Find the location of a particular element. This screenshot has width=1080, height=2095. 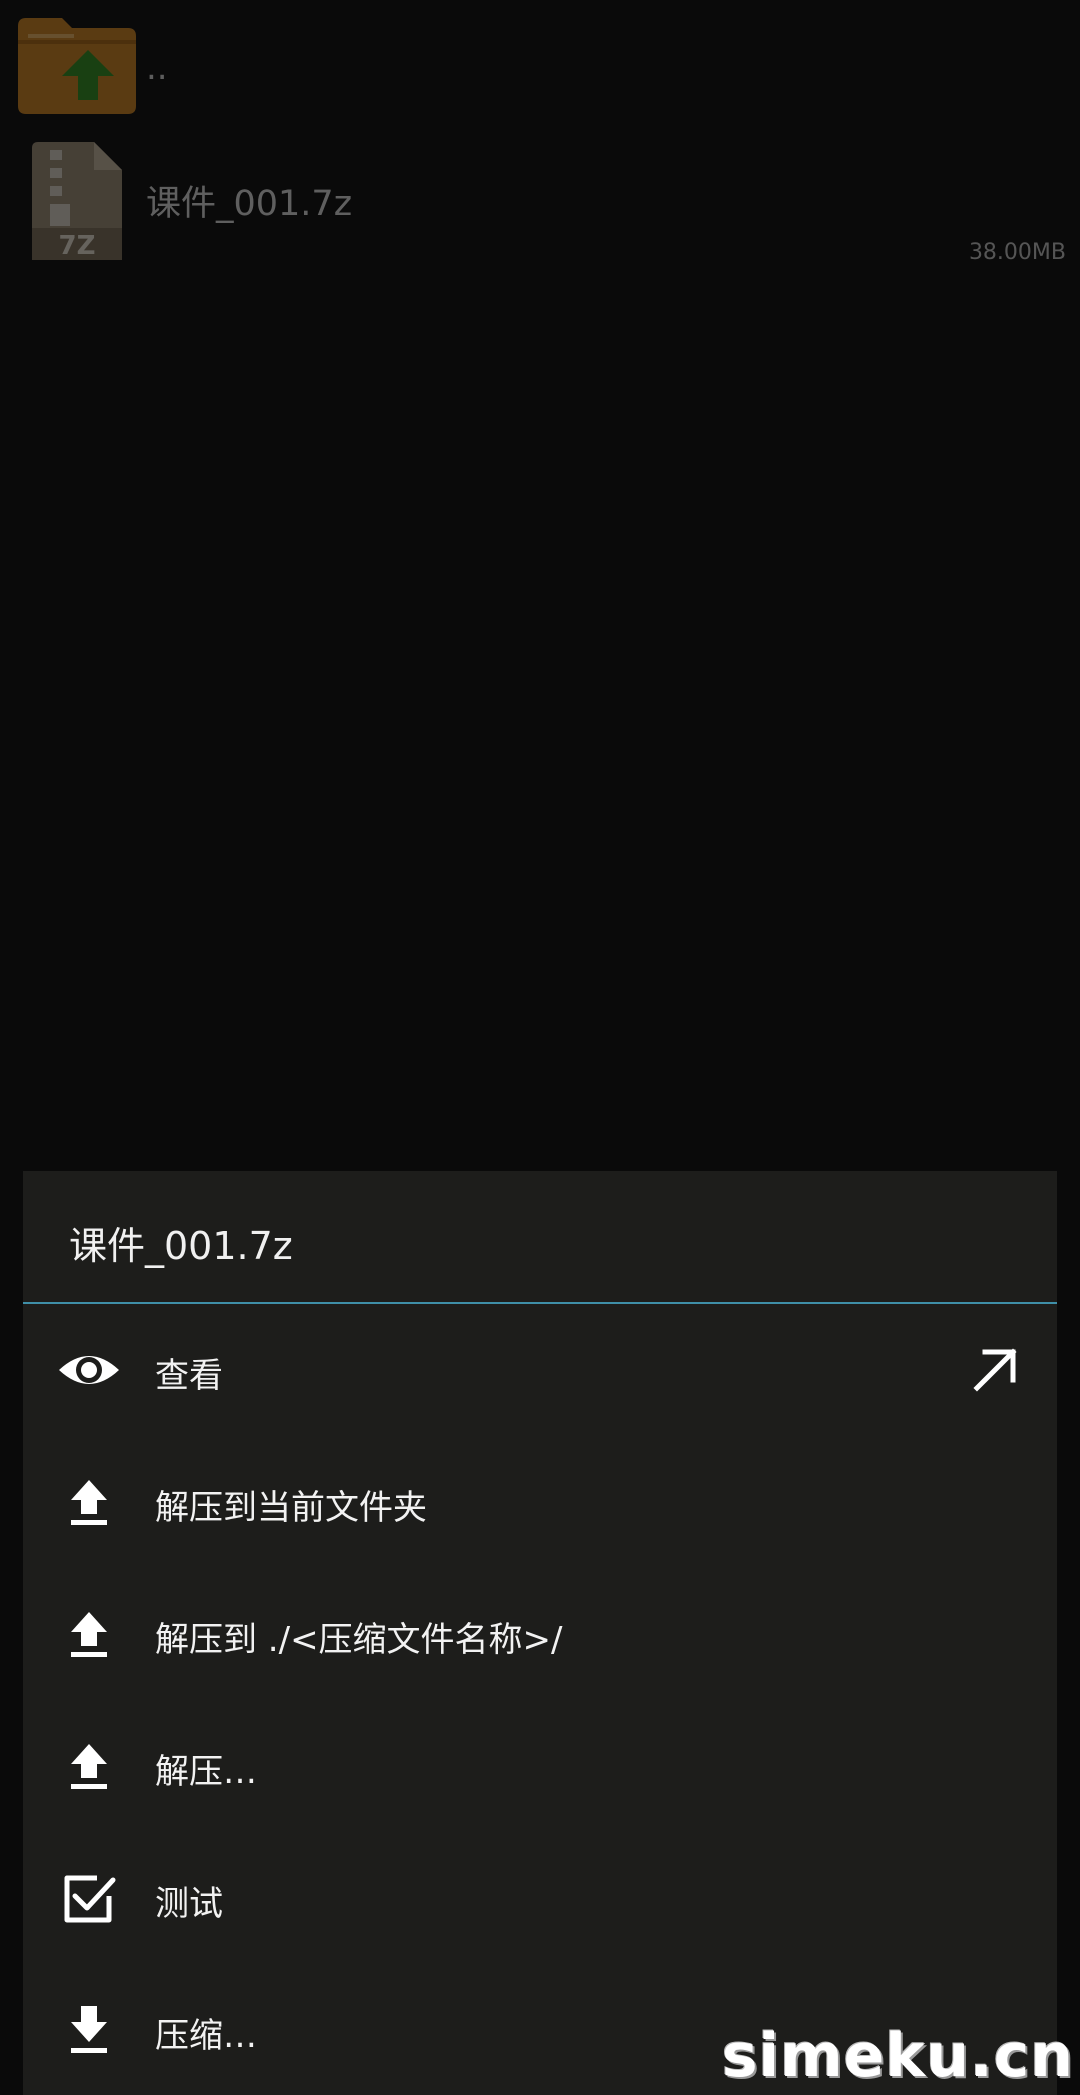

menu-item-extract-here: 解压到当前文件夹 is located at coordinates (540, 1502).